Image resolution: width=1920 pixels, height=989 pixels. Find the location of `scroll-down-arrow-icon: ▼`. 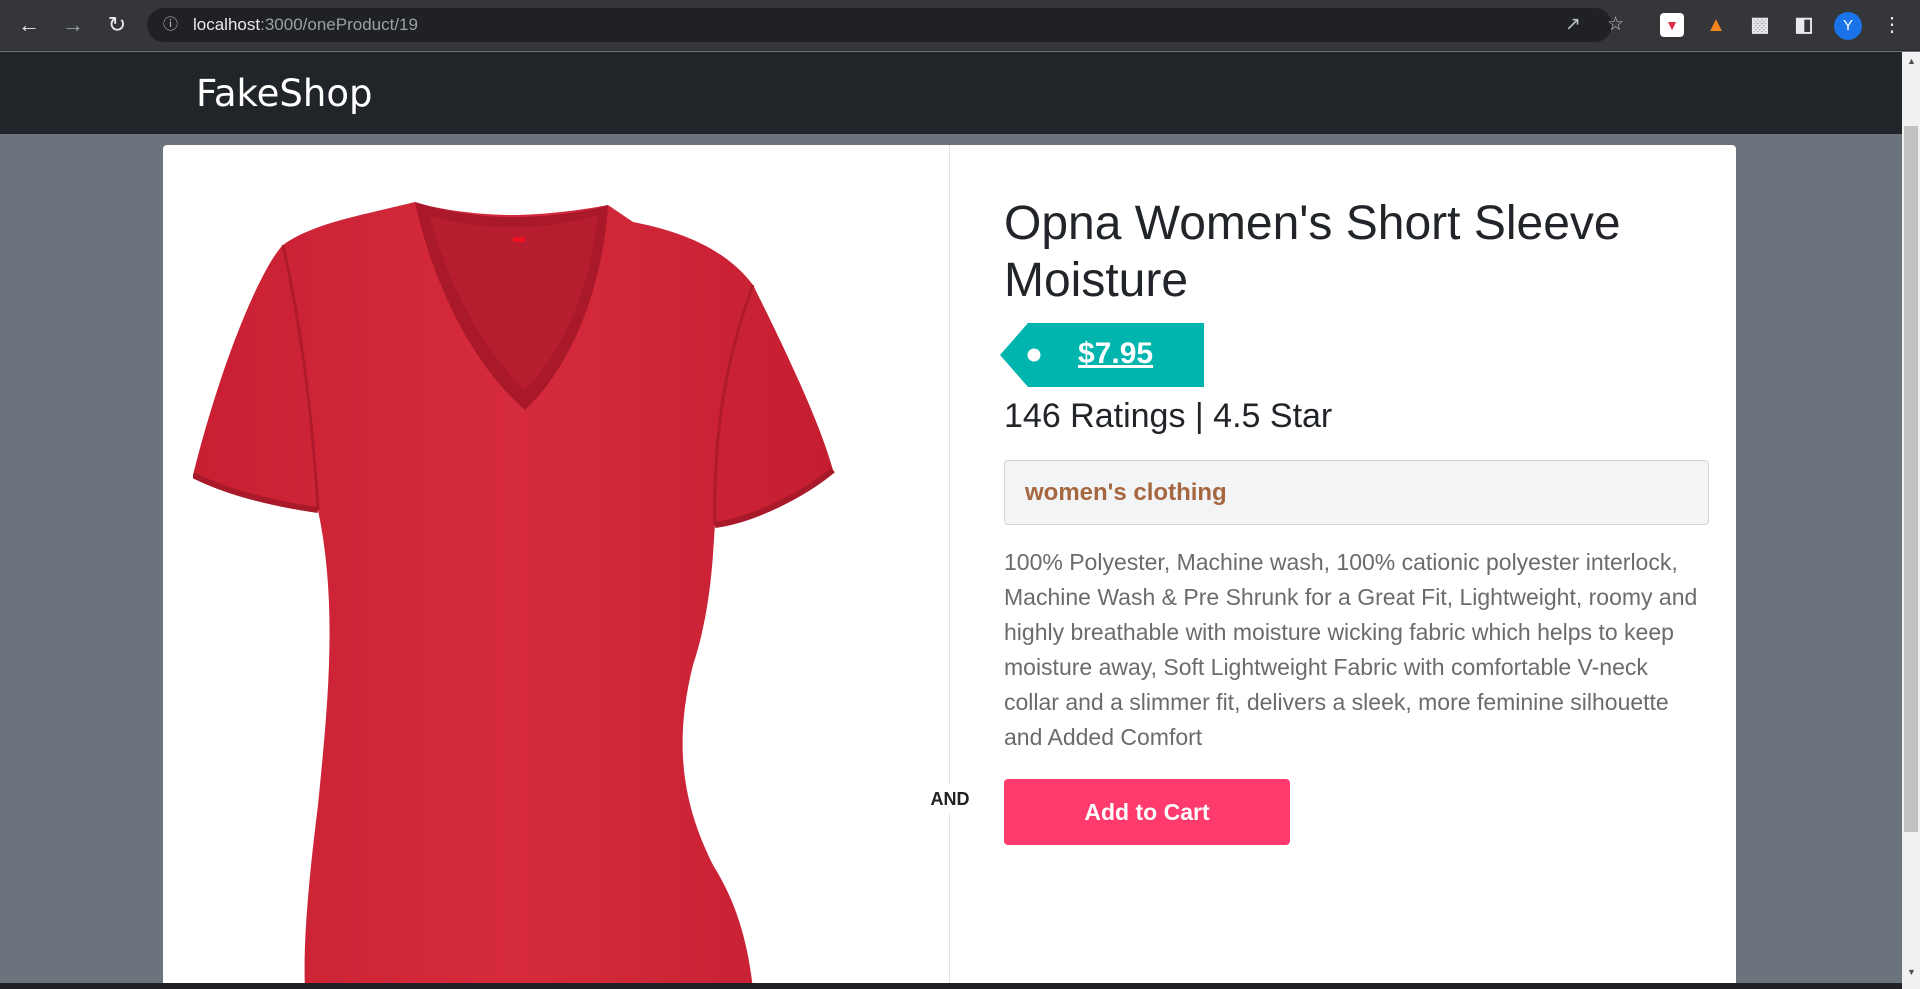

scroll-down-arrow-icon: ▼ is located at coordinates (1911, 972).